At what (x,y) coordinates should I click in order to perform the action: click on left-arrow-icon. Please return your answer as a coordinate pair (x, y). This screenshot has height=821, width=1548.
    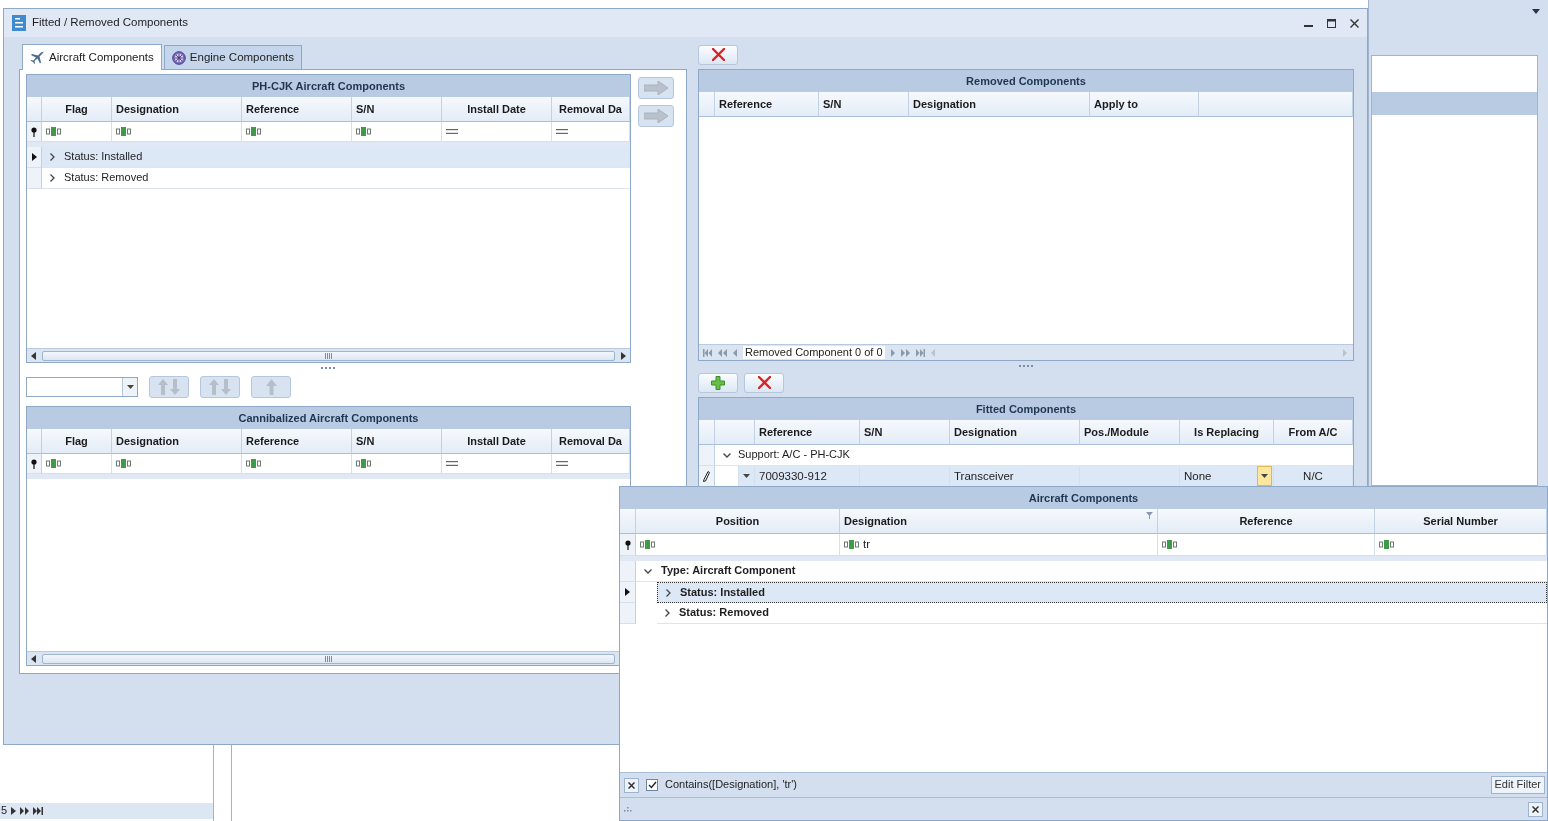
    Looking at the image, I should click on (735, 352).